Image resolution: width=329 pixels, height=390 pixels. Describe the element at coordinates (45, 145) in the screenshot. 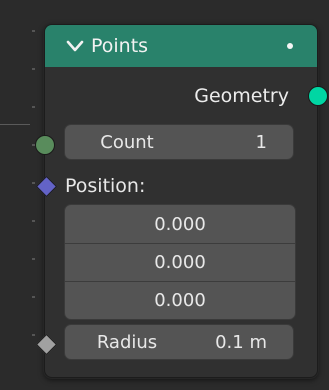

I see `count-input-socket` at that location.